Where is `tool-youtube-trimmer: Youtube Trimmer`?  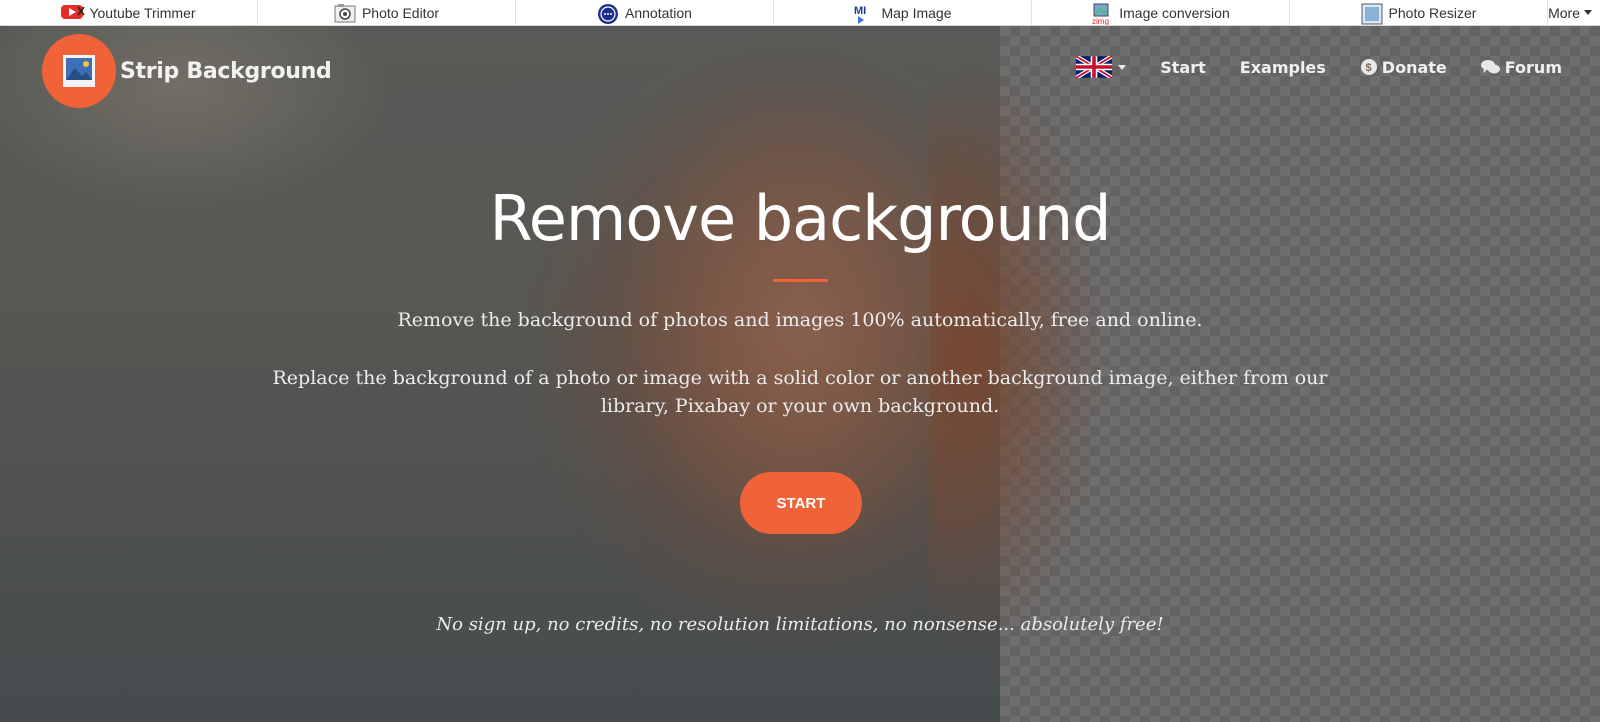 tool-youtube-trimmer: Youtube Trimmer is located at coordinates (129, 13).